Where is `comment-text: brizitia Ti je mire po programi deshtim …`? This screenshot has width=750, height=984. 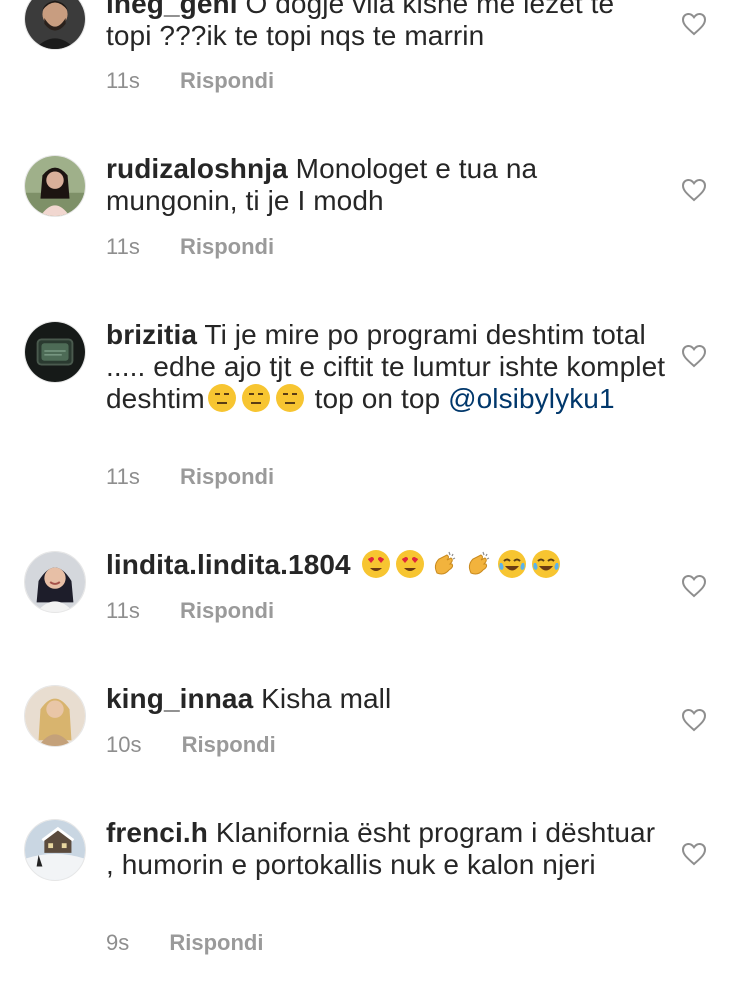
comment-text: brizitia Ti je mire po programi deshtim … is located at coordinates (386, 367).